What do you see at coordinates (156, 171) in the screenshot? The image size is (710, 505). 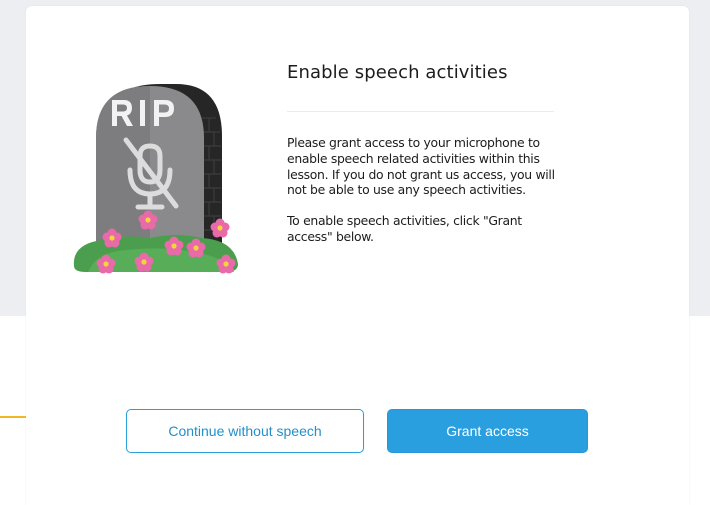 I see `tombstone-muted-microphone-icon` at bounding box center [156, 171].